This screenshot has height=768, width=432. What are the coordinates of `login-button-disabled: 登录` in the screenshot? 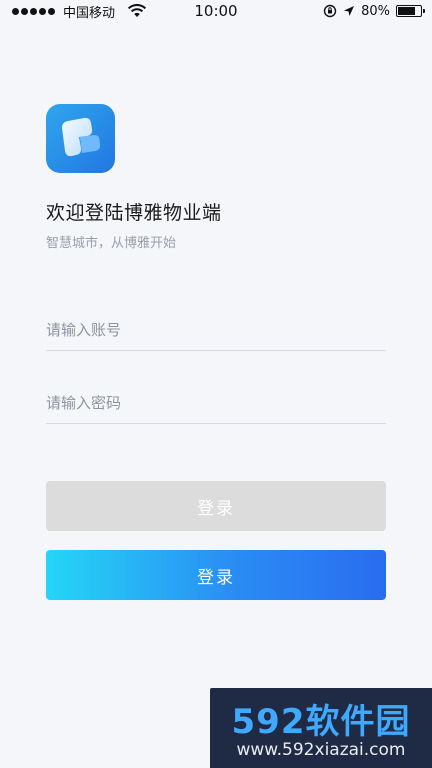 It's located at (216, 506).